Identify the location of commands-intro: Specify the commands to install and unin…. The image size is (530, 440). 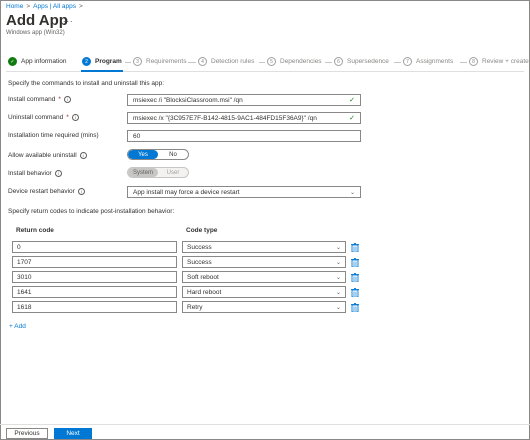
(86, 83).